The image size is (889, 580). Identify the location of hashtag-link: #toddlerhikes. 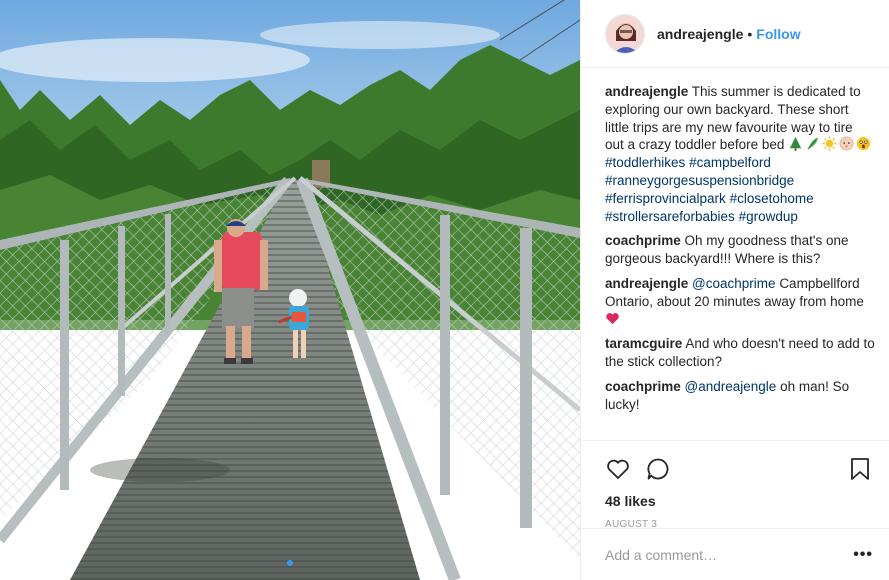
(645, 162).